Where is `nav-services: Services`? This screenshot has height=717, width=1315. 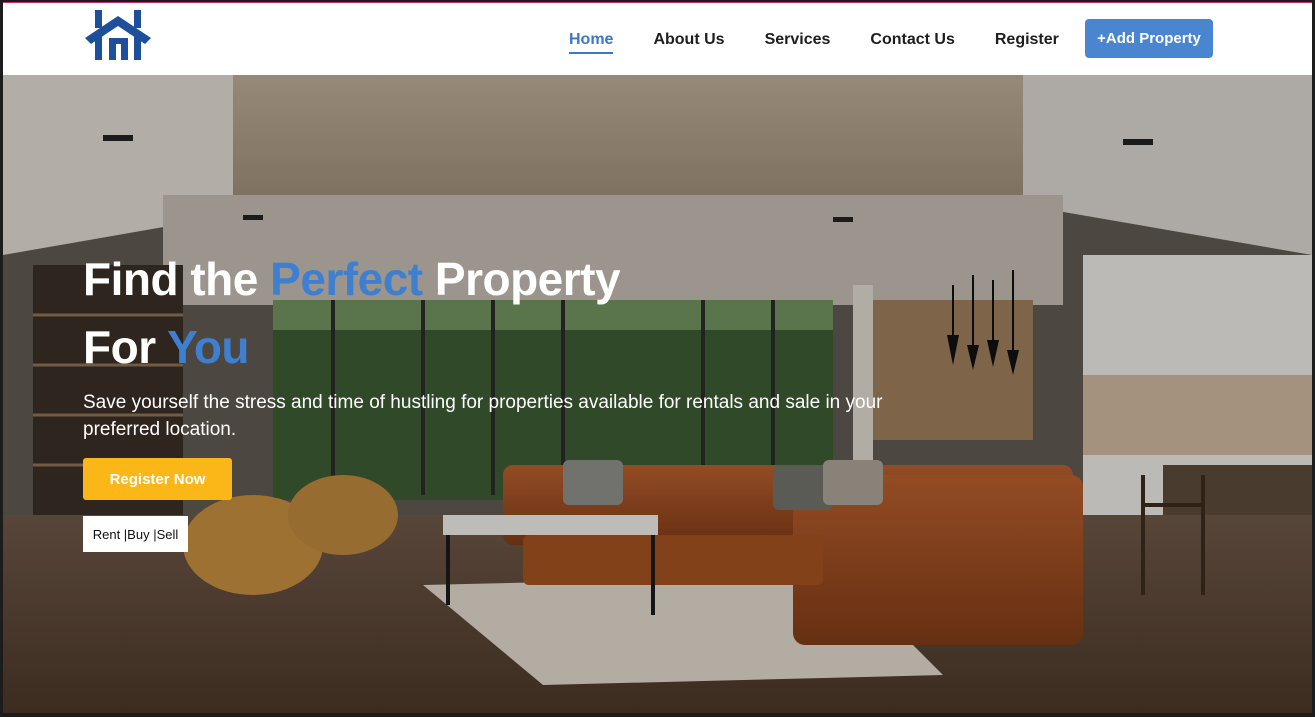
nav-services: Services is located at coordinates (798, 40).